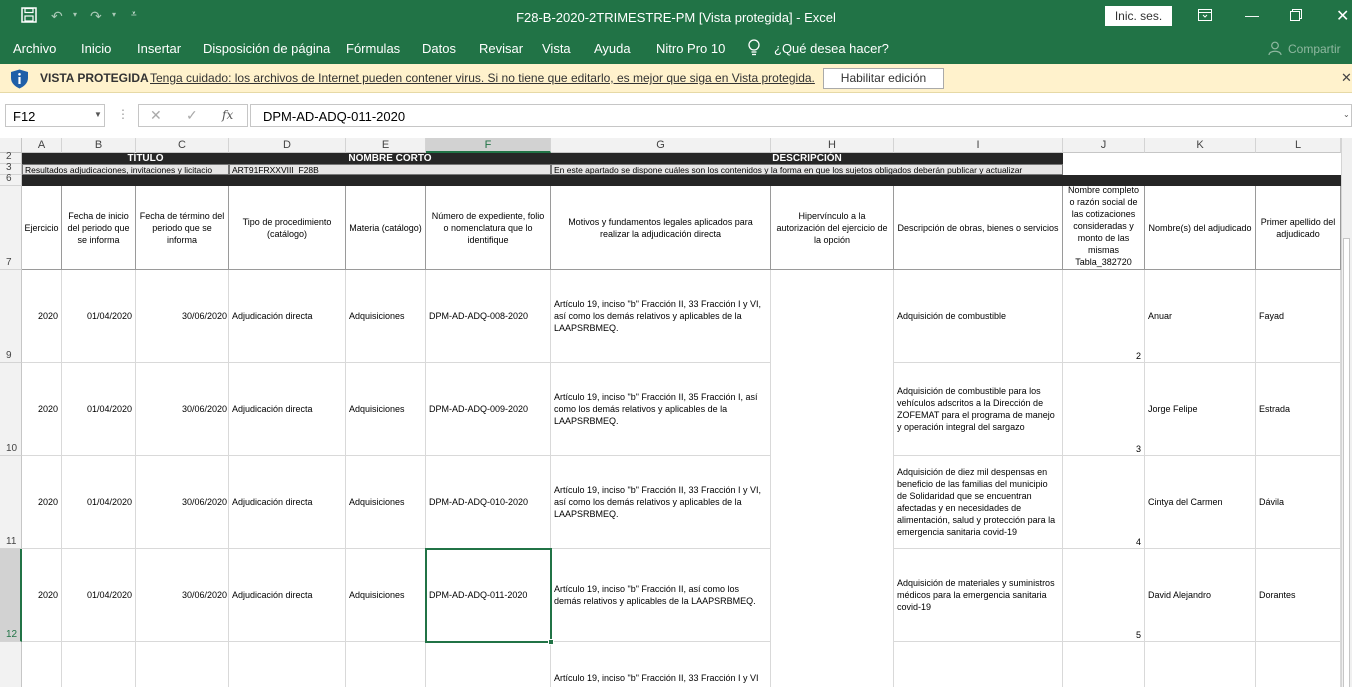 The image size is (1352, 687). Describe the element at coordinates (612, 48) in the screenshot. I see `tab-ayuda: Ayuda` at that location.